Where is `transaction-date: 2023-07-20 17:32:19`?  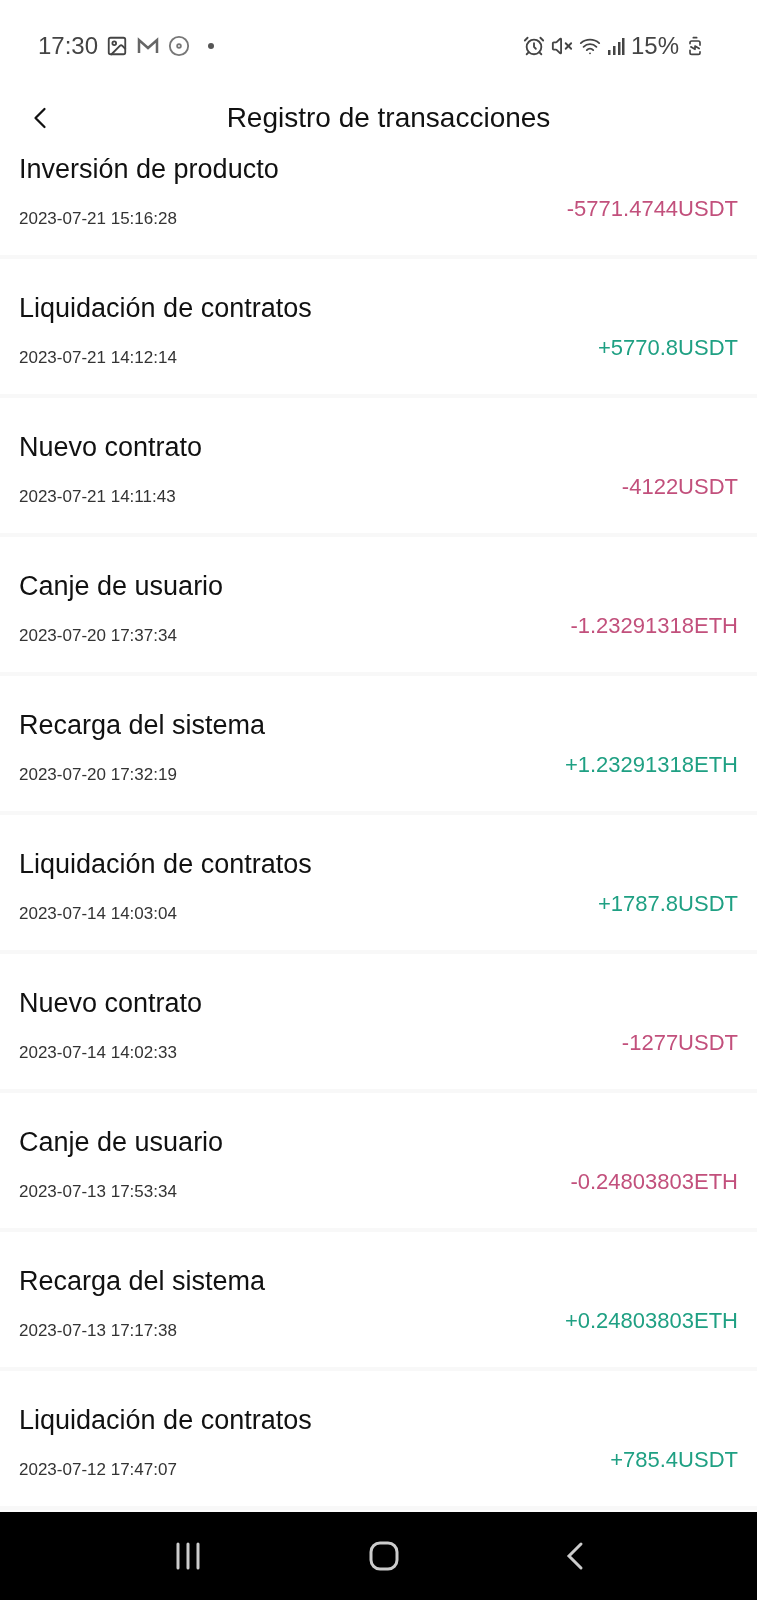 transaction-date: 2023-07-20 17:32:19 is located at coordinates (98, 775).